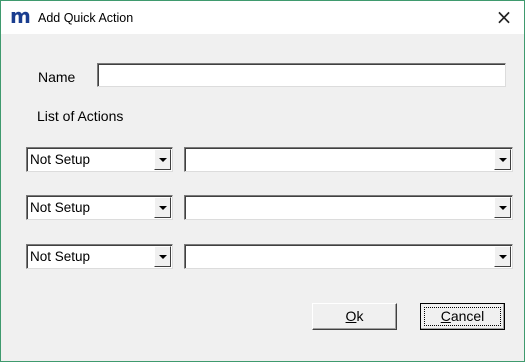 The image size is (525, 362). I want to click on close-button: ×, so click(504, 17).